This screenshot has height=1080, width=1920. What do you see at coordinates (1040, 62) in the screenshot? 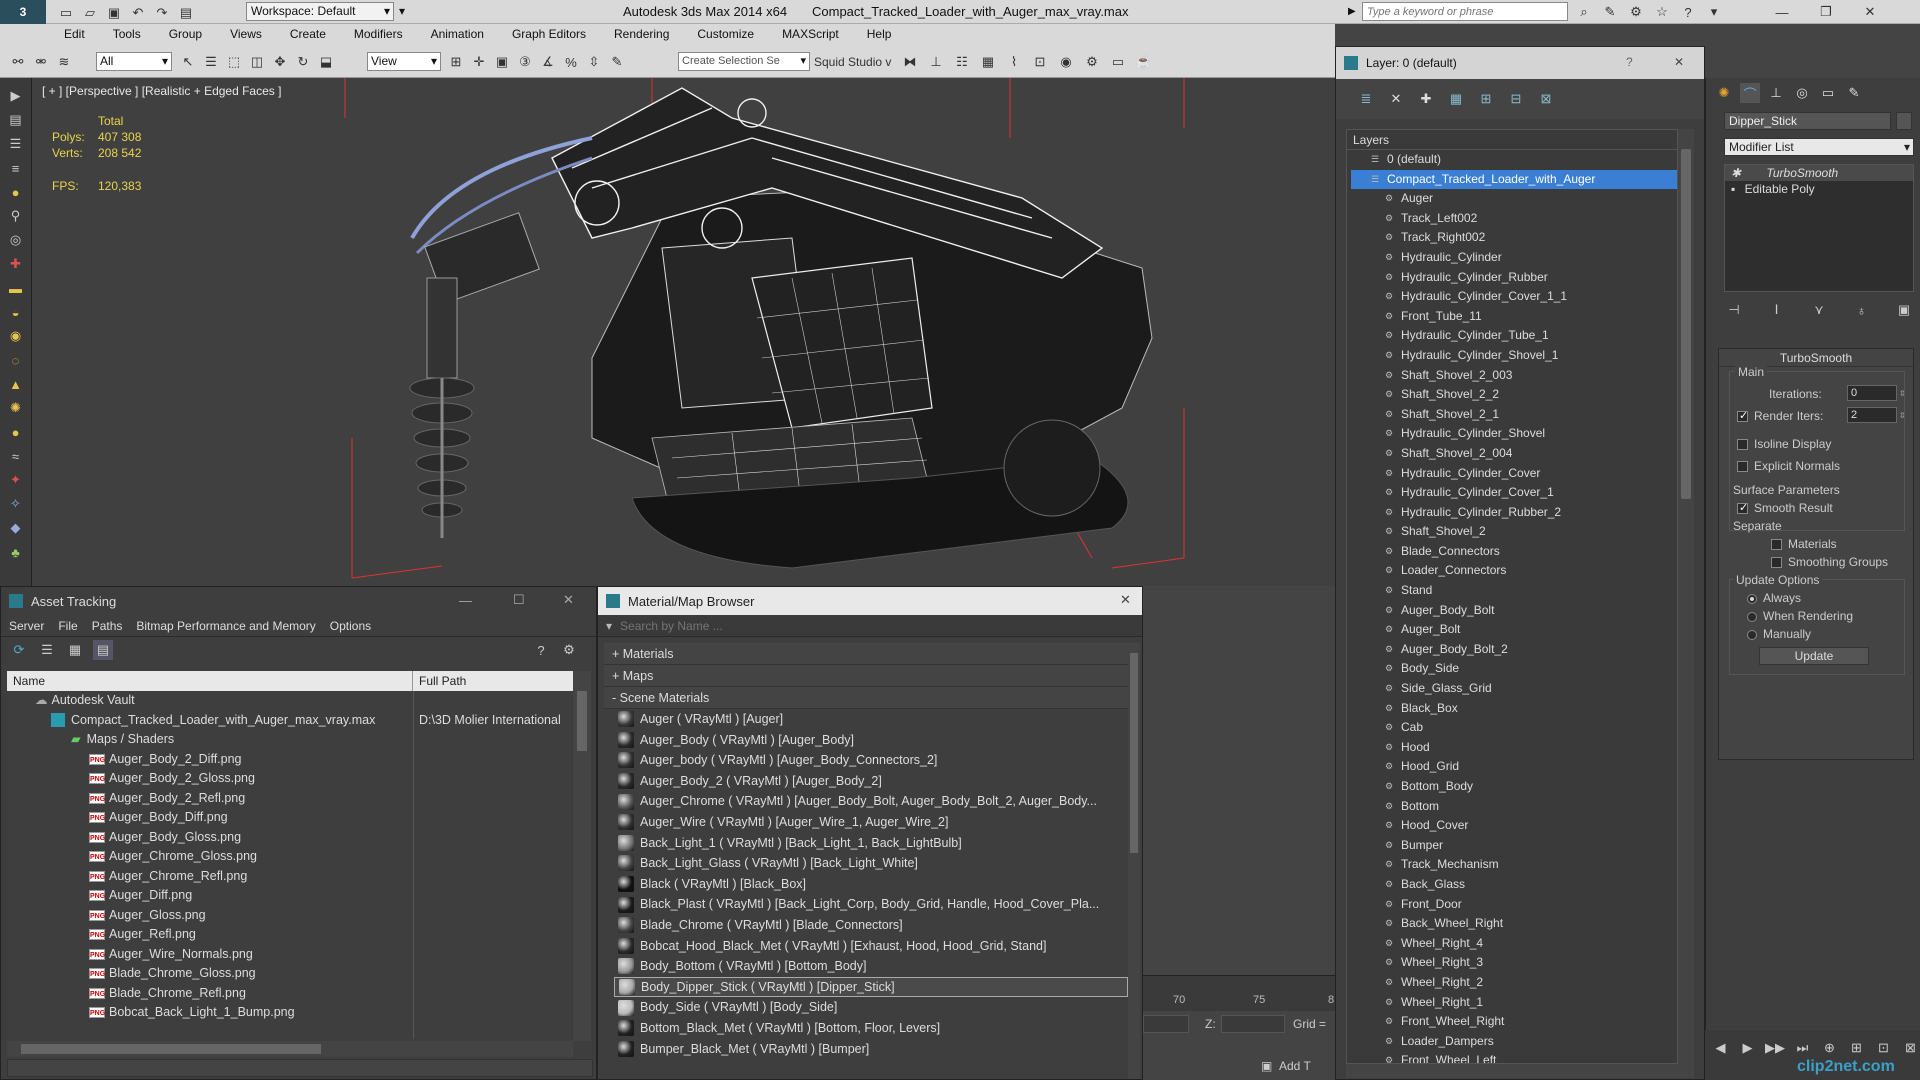
I see `schematic-view-icon: ⊡` at bounding box center [1040, 62].